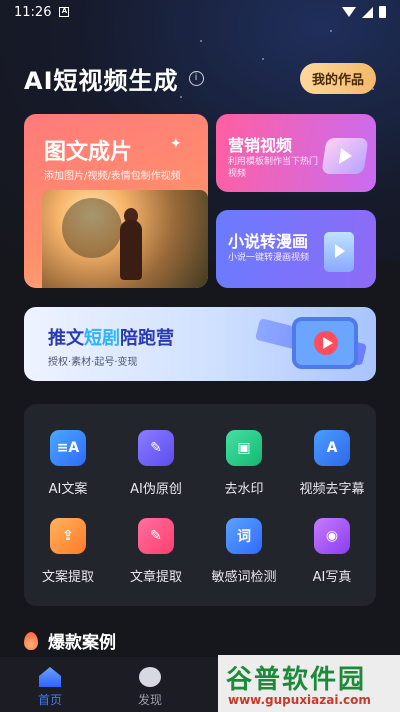 This screenshot has width=400, height=712. I want to click on tool-label: AI写真, so click(332, 577).